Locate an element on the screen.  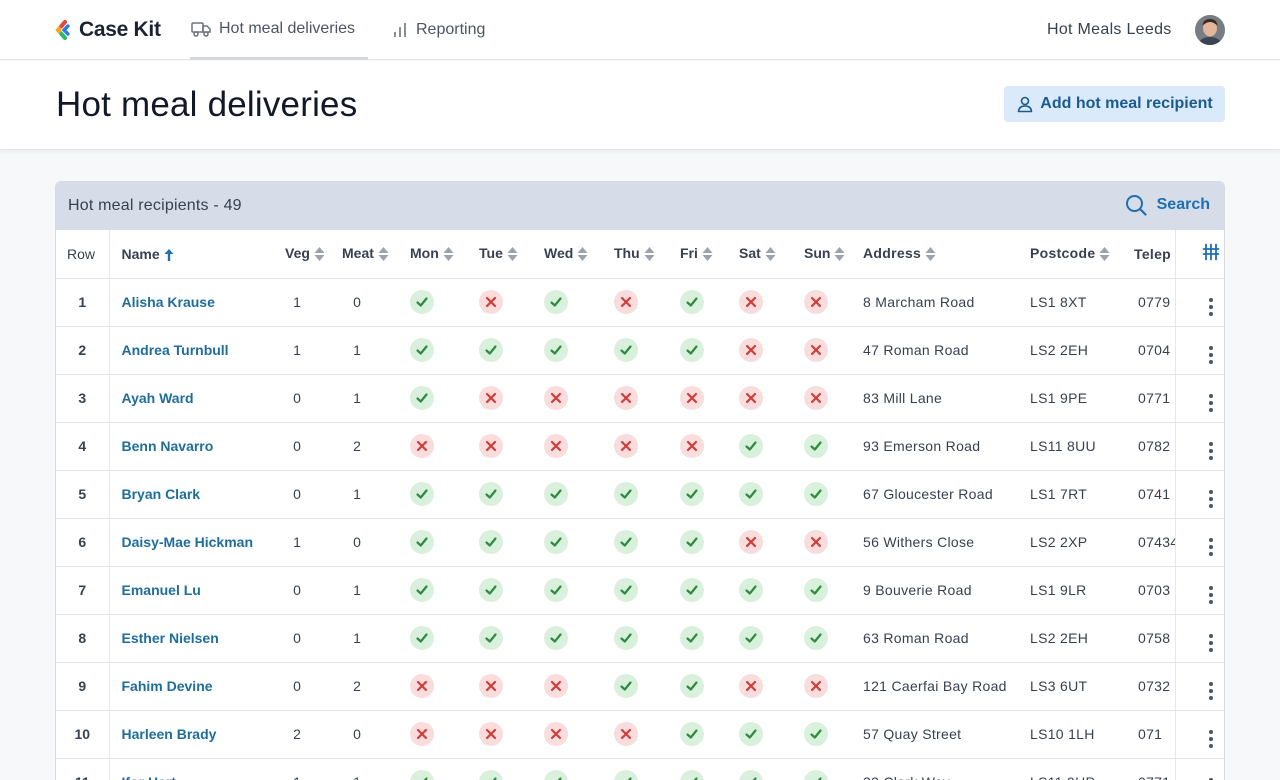
user-avatar is located at coordinates (1210, 30).